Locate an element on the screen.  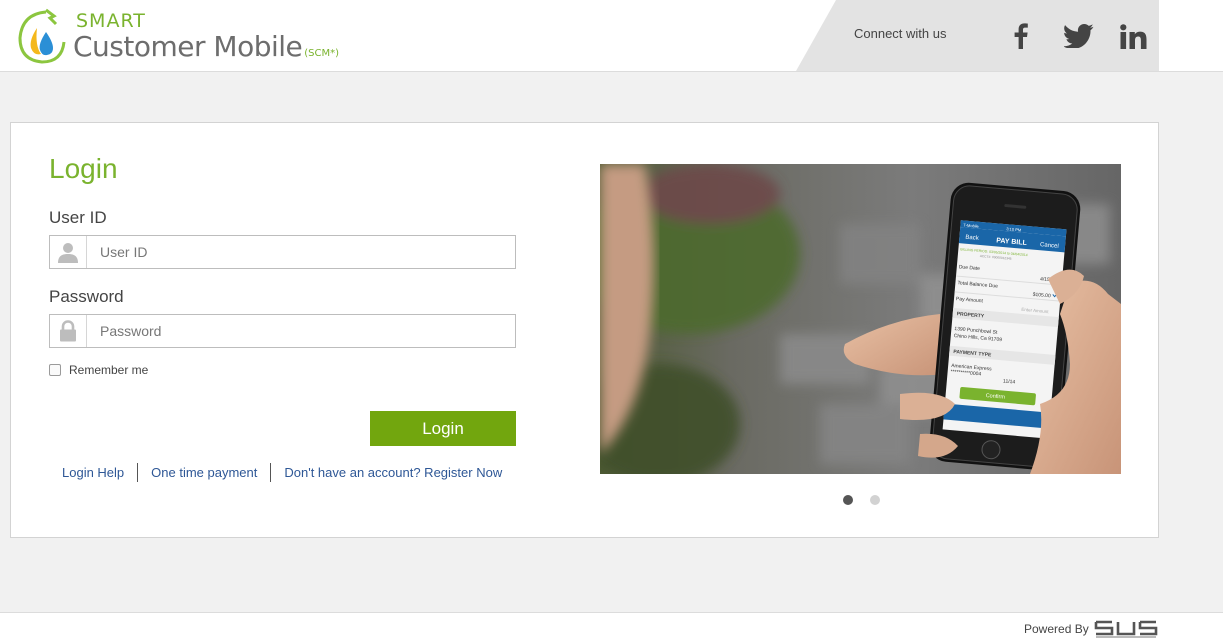
connect-with-us-label: Connect with us is located at coordinates (900, 33).